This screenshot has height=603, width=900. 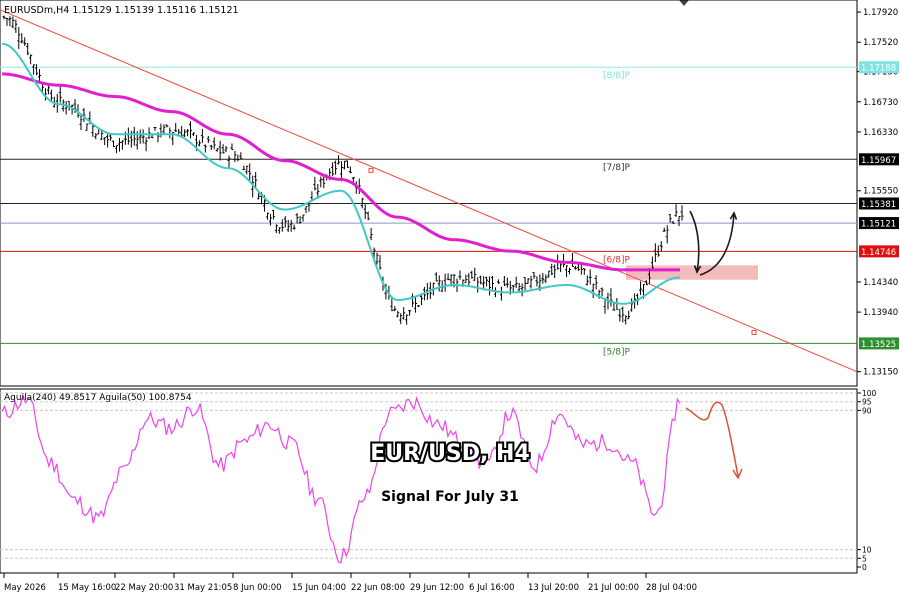 I want to click on time-tick-label: 22 Jun 08:00, so click(x=378, y=588).